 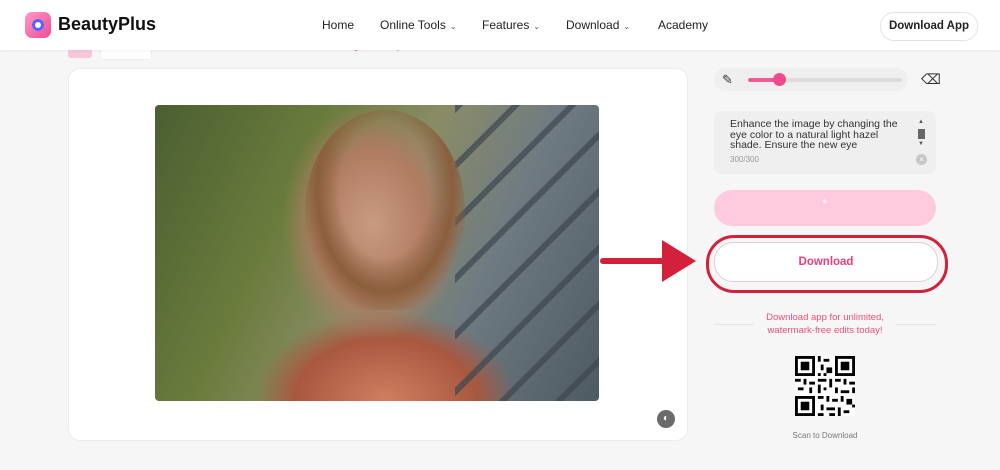 I want to click on generate-button-icon: ✦, so click(x=825, y=202).